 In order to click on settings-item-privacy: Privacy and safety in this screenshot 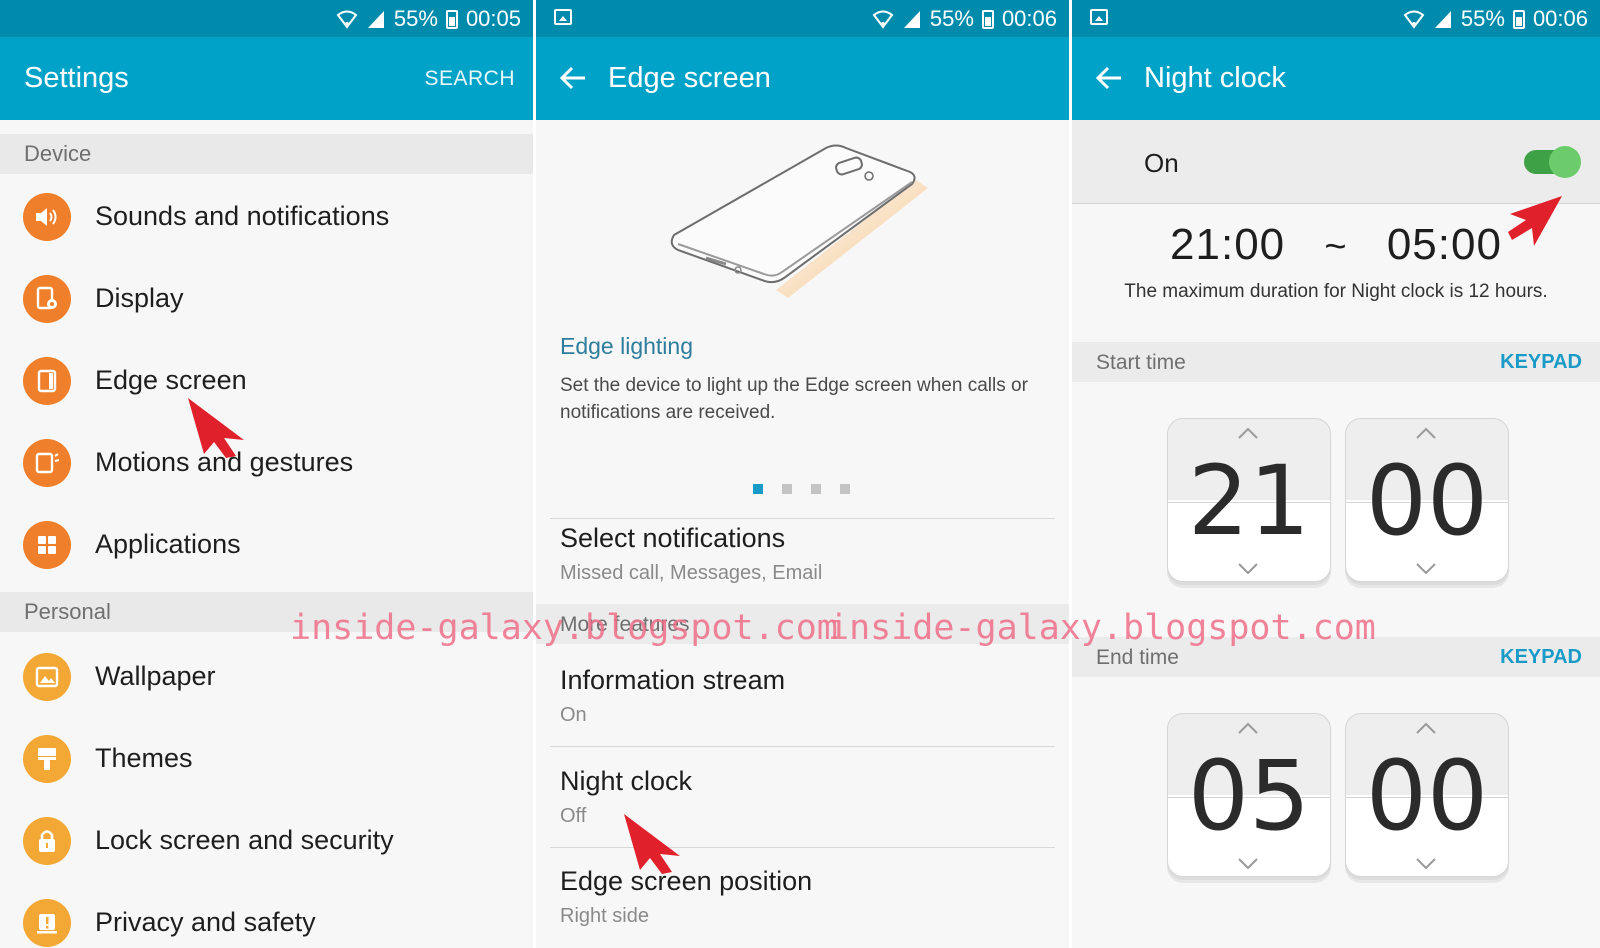, I will do `click(266, 915)`.